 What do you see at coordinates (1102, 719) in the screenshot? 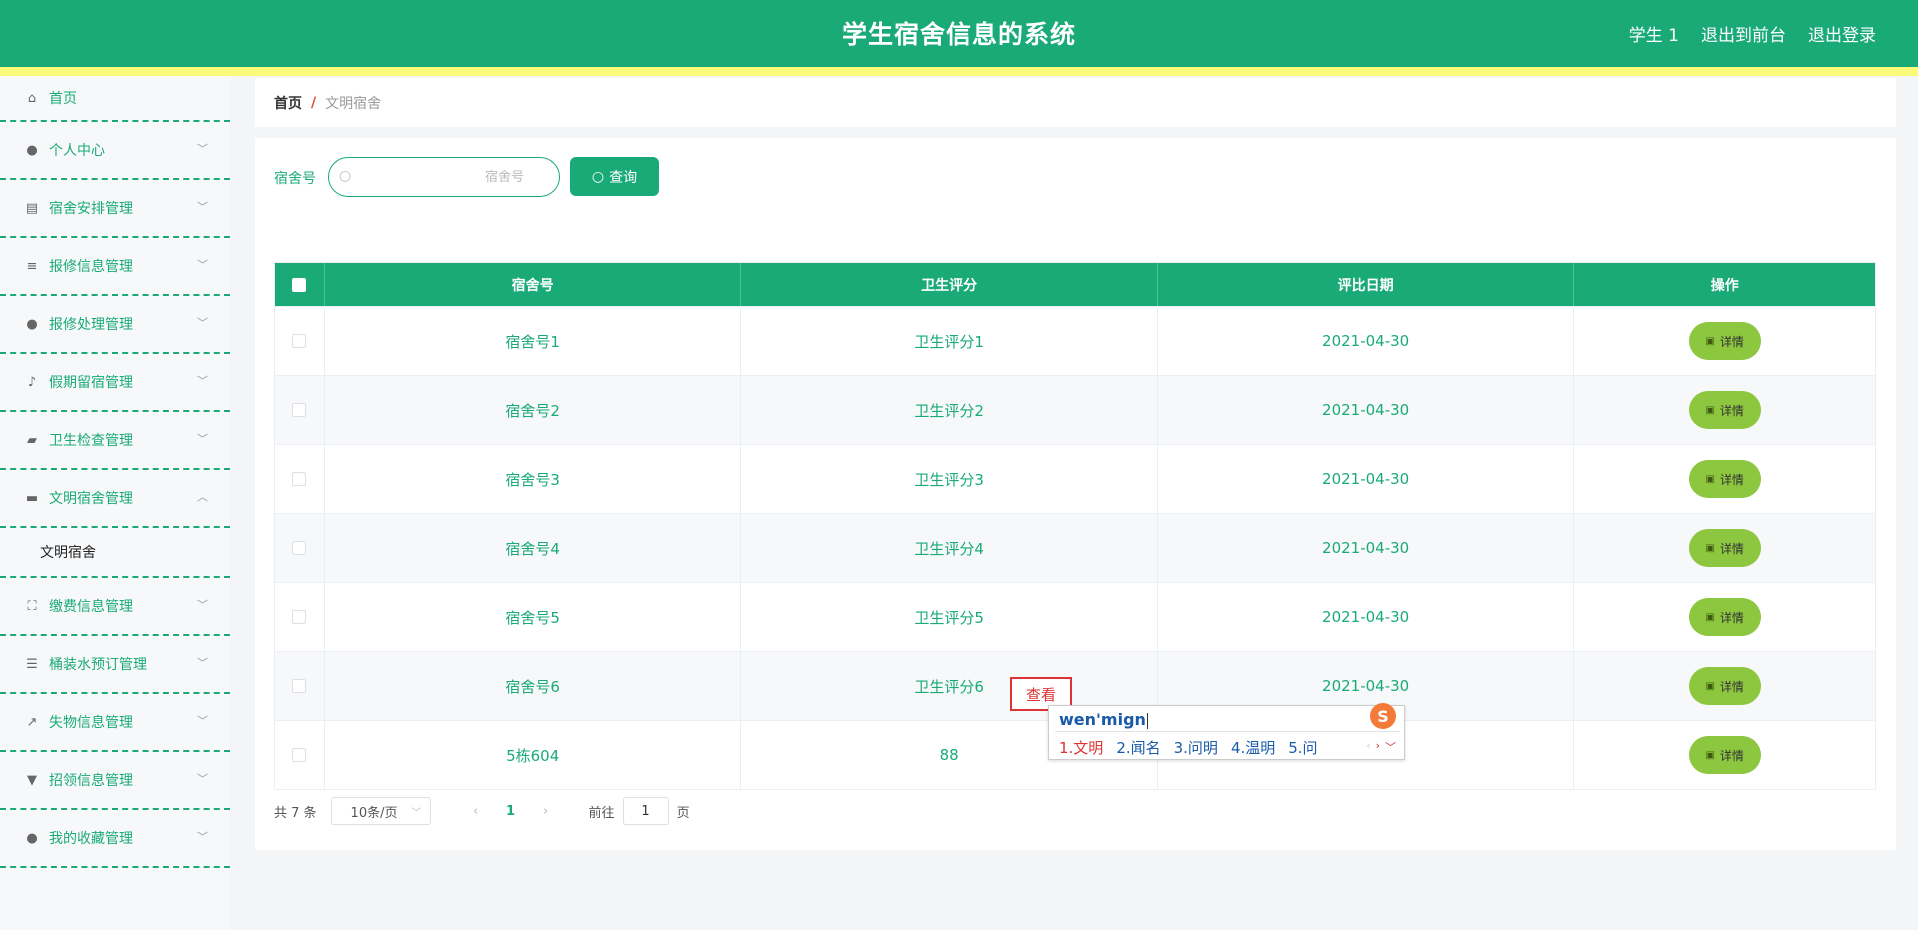
I see `ime-composition: wen'mign` at bounding box center [1102, 719].